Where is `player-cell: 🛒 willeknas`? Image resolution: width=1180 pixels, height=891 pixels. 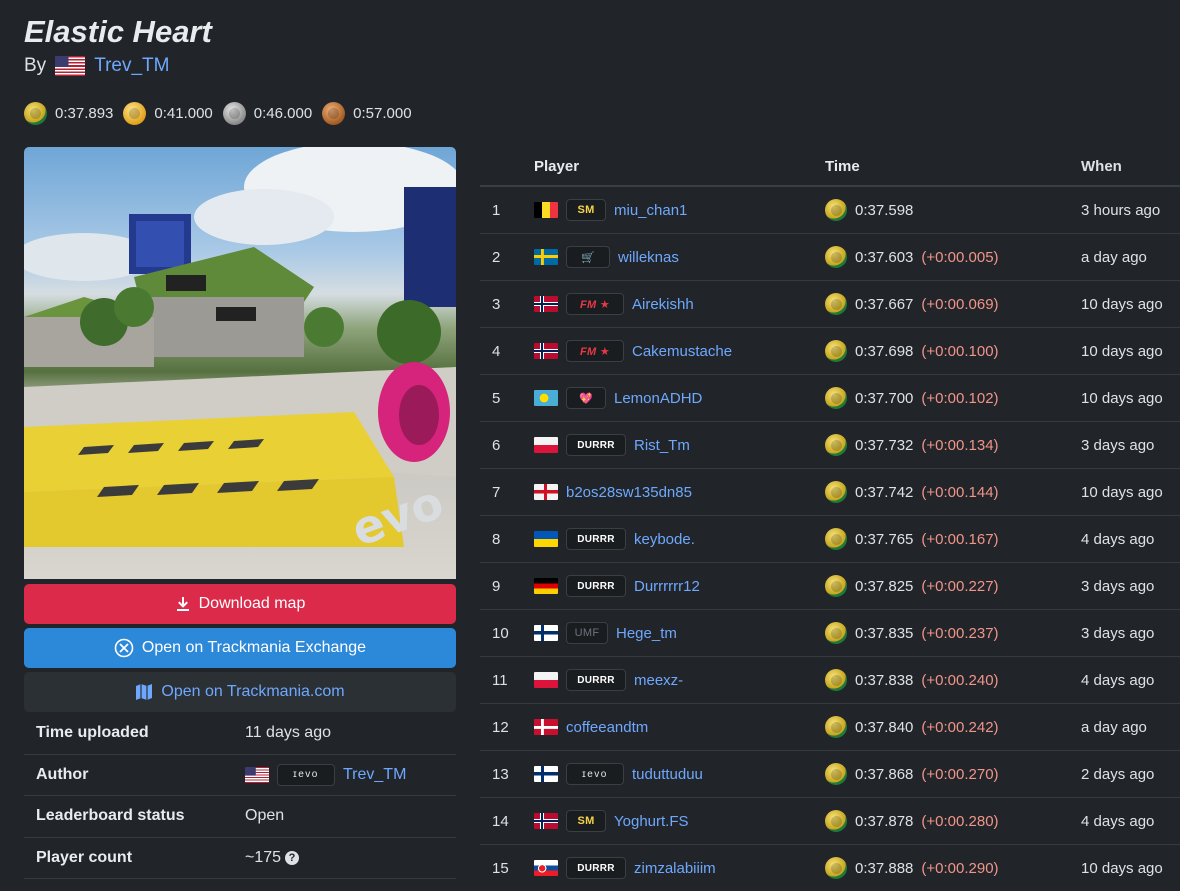 player-cell: 🛒 willeknas is located at coordinates (679, 257).